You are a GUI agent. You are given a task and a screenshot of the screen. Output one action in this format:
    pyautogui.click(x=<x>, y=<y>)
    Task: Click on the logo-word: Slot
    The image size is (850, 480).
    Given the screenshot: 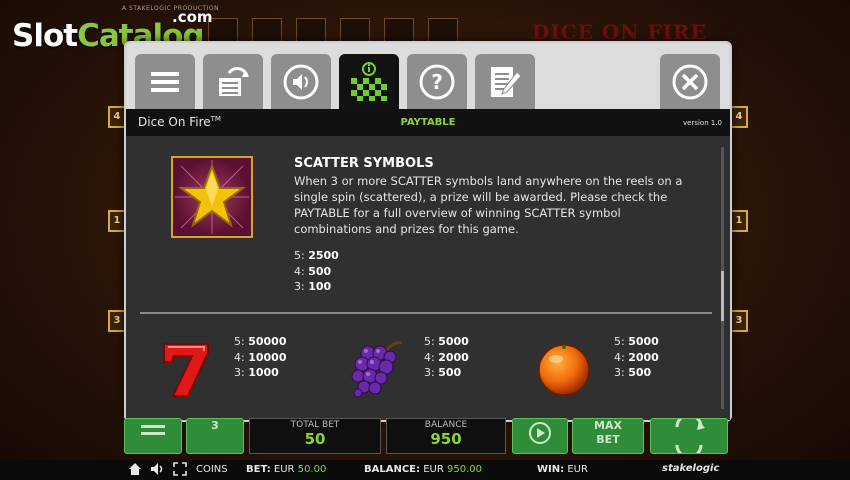 What is the action you would take?
    pyautogui.click(x=45, y=36)
    